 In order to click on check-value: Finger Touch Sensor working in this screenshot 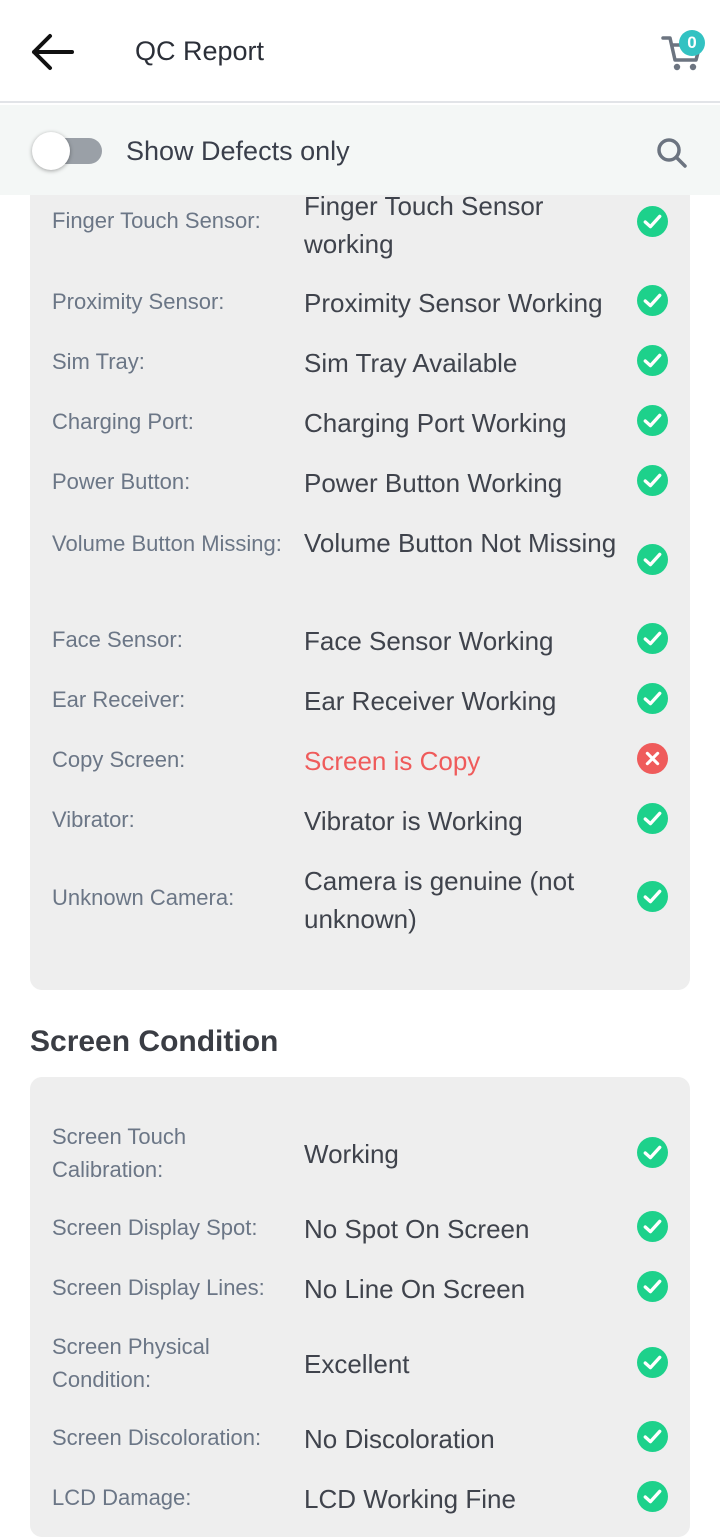, I will do `click(424, 225)`.